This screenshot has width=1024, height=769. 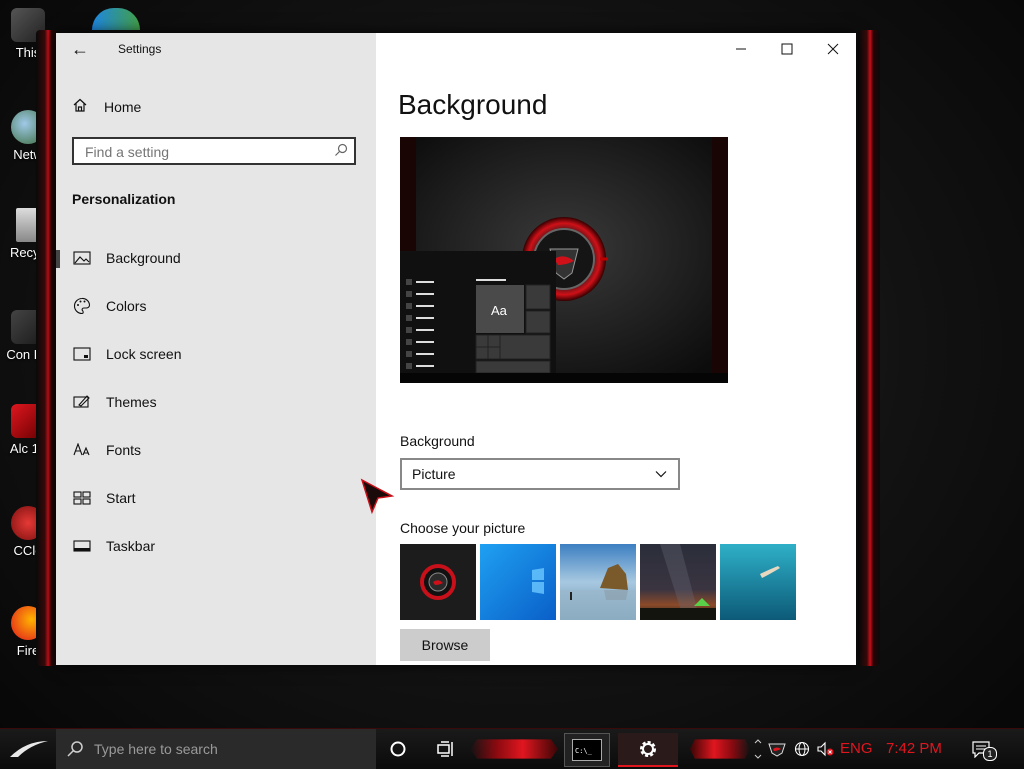 I want to click on network-tray-button, so click(x=802, y=749).